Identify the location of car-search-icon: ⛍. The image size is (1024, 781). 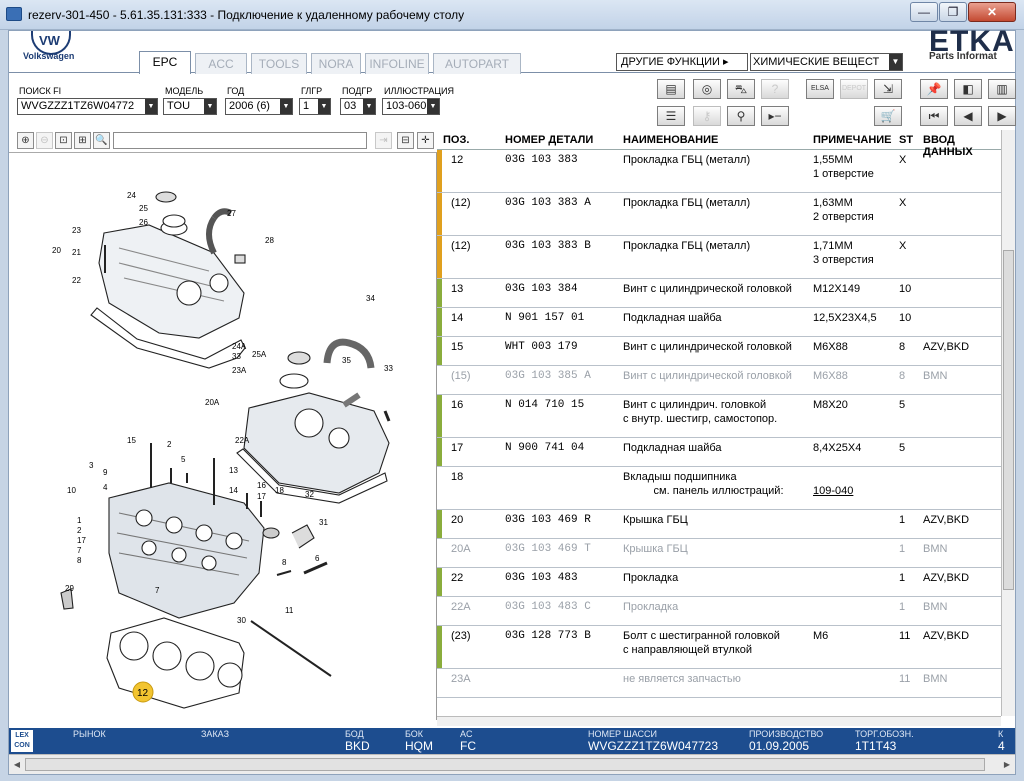
(741, 89).